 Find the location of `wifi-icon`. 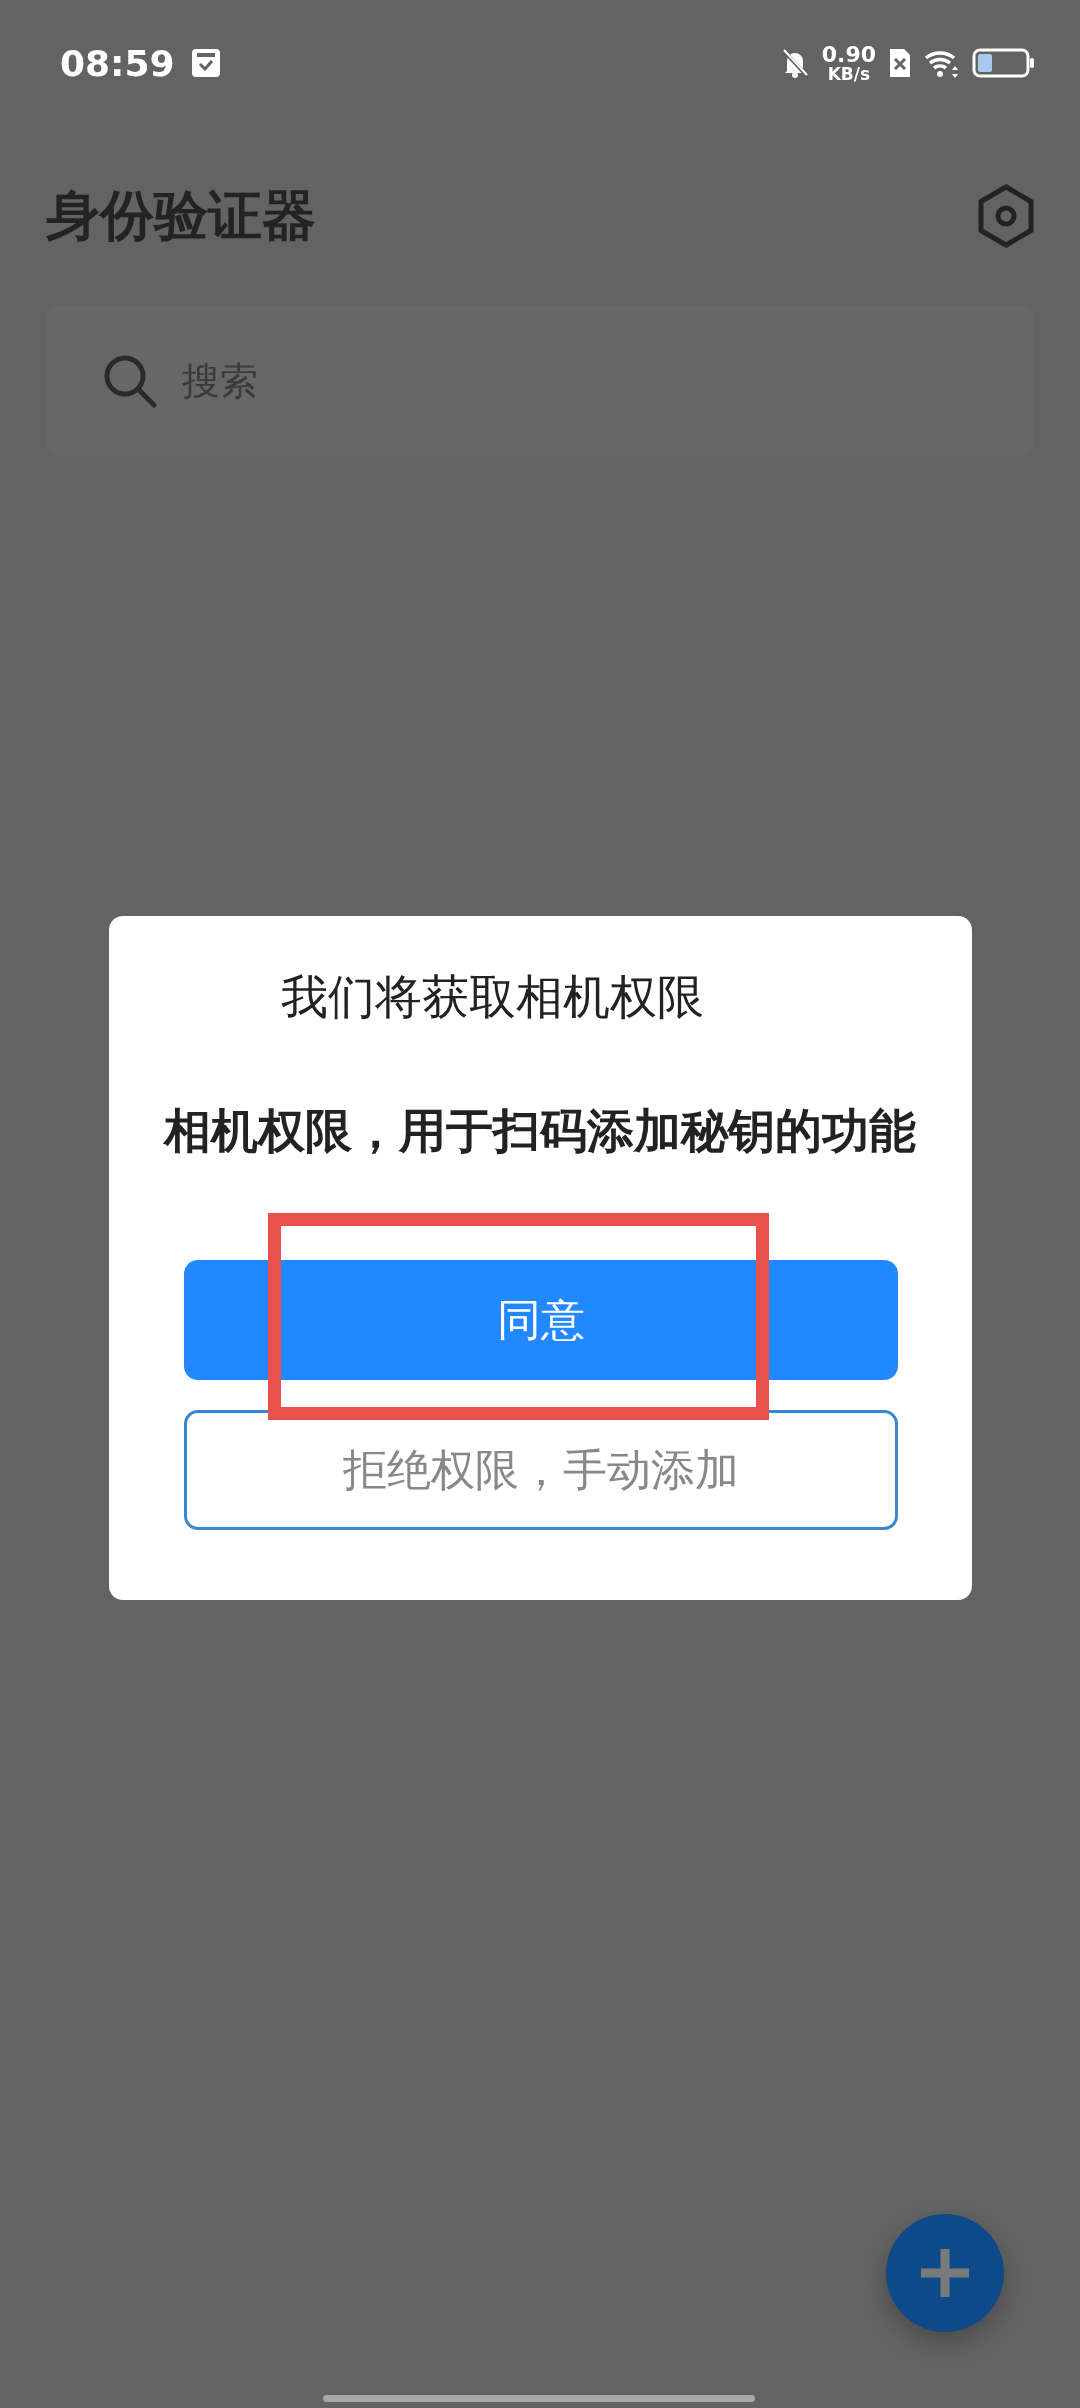

wifi-icon is located at coordinates (942, 63).